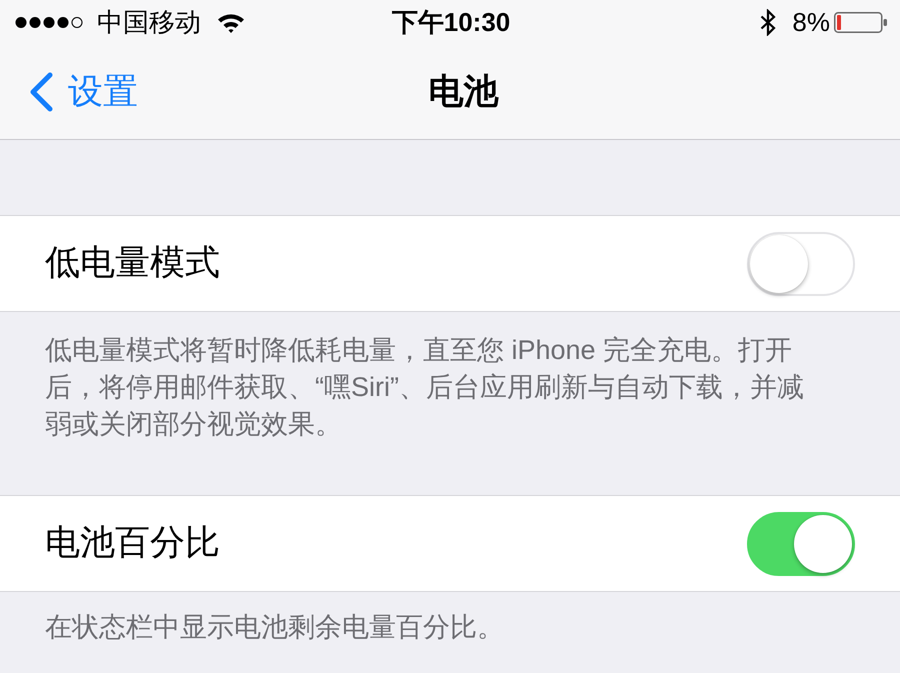 The image size is (900, 673). I want to click on section-footer-text: 低电量模式将暂时降低耗电量，直至您 iPhone 完全充电。打开后，将停用邮件获取、“嘿Siri”、后台应用刷新与自动下载，并减弱或关闭部分视觉效果。, so click(424, 387).